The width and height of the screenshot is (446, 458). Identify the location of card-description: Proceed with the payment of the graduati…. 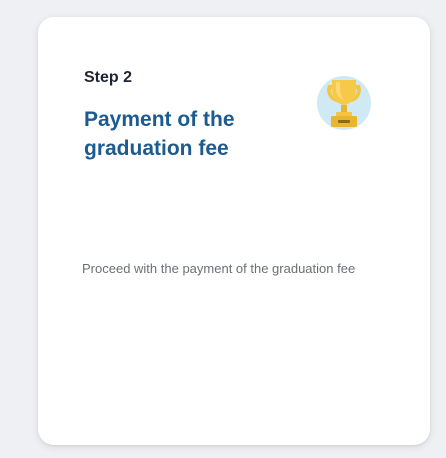
(219, 268).